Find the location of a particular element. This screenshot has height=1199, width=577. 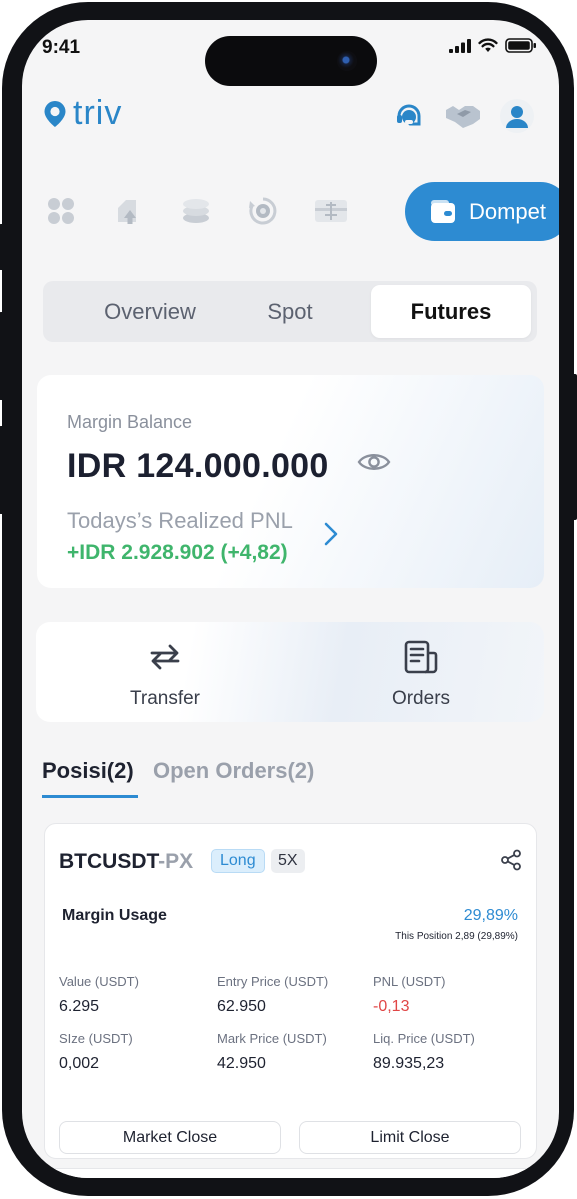

active-tab-indicator is located at coordinates (90, 796).